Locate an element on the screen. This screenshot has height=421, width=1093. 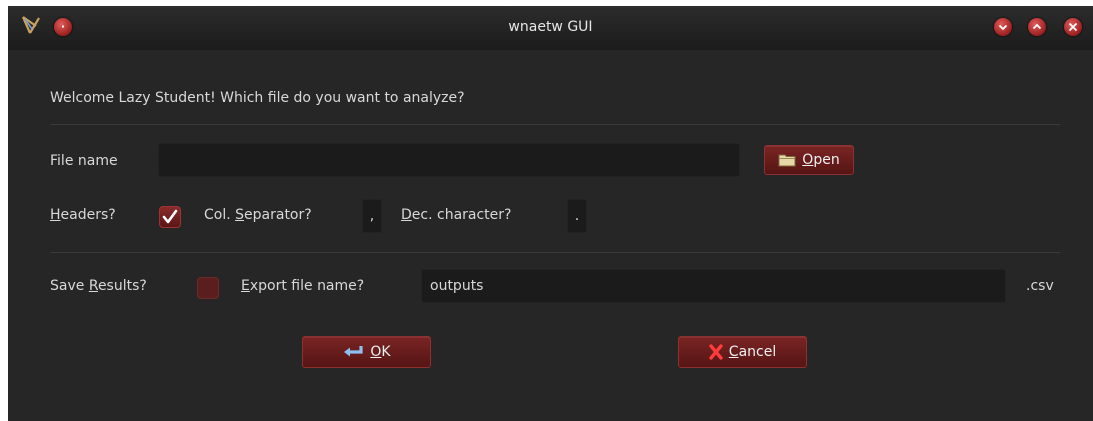
file-name-input is located at coordinates (449, 160).